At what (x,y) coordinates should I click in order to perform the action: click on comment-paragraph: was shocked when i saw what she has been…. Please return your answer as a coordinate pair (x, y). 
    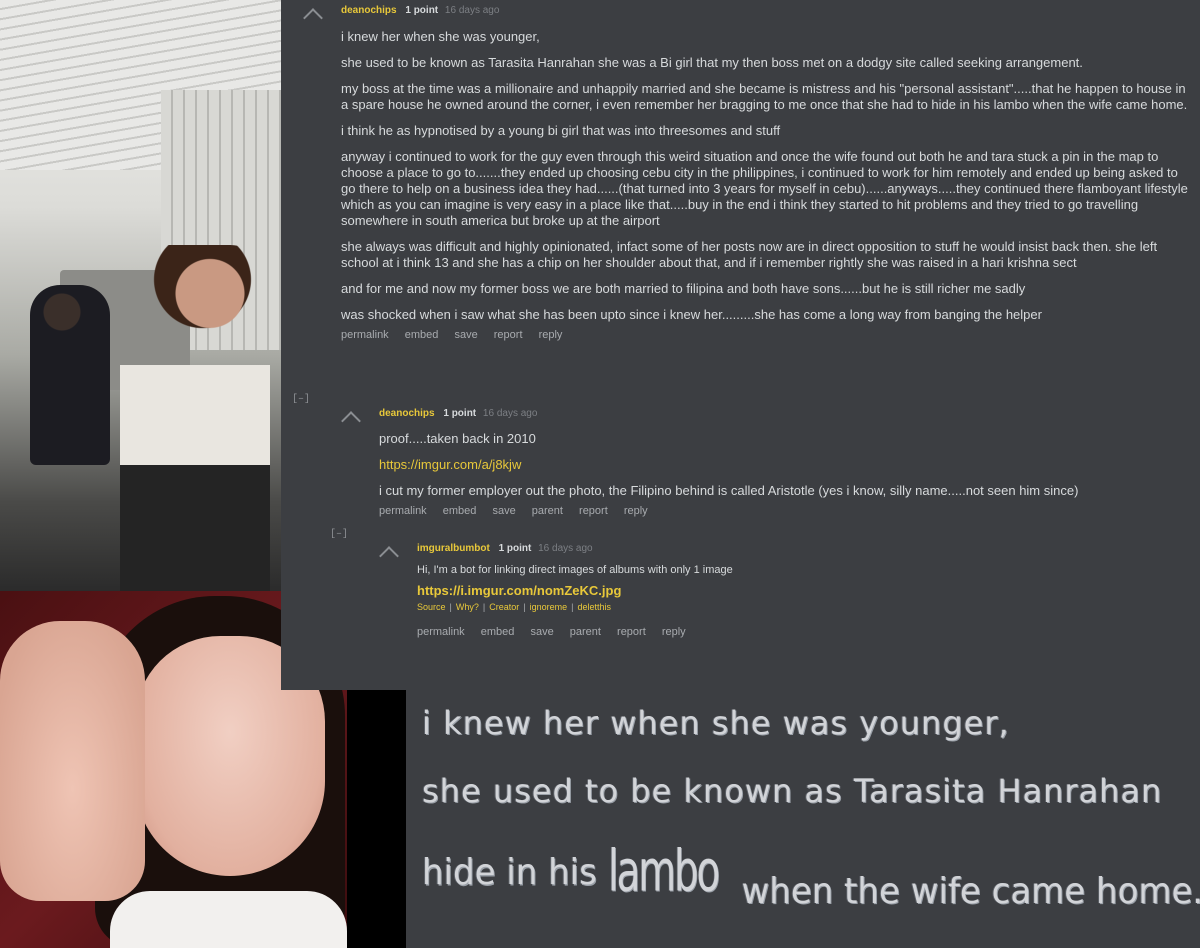
    Looking at the image, I should click on (691, 314).